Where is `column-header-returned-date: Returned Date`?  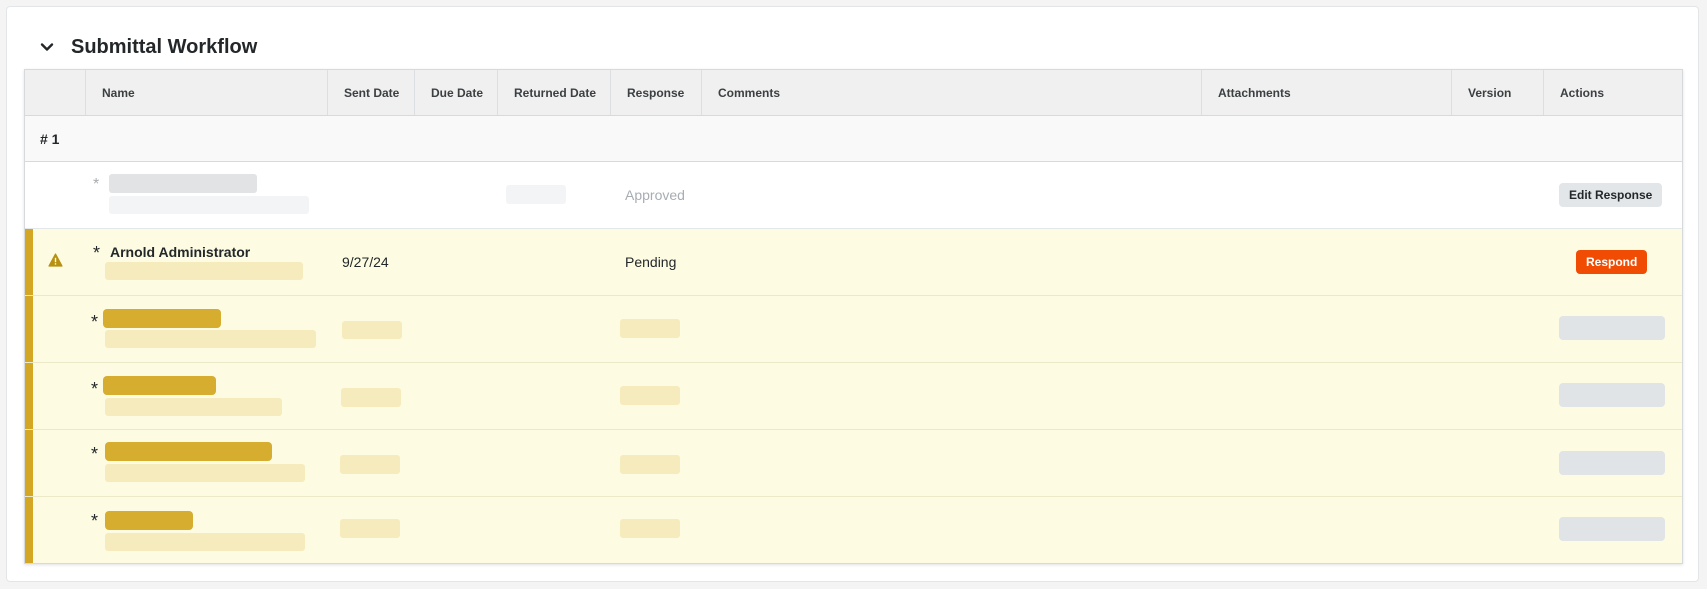
column-header-returned-date: Returned Date is located at coordinates (553, 92).